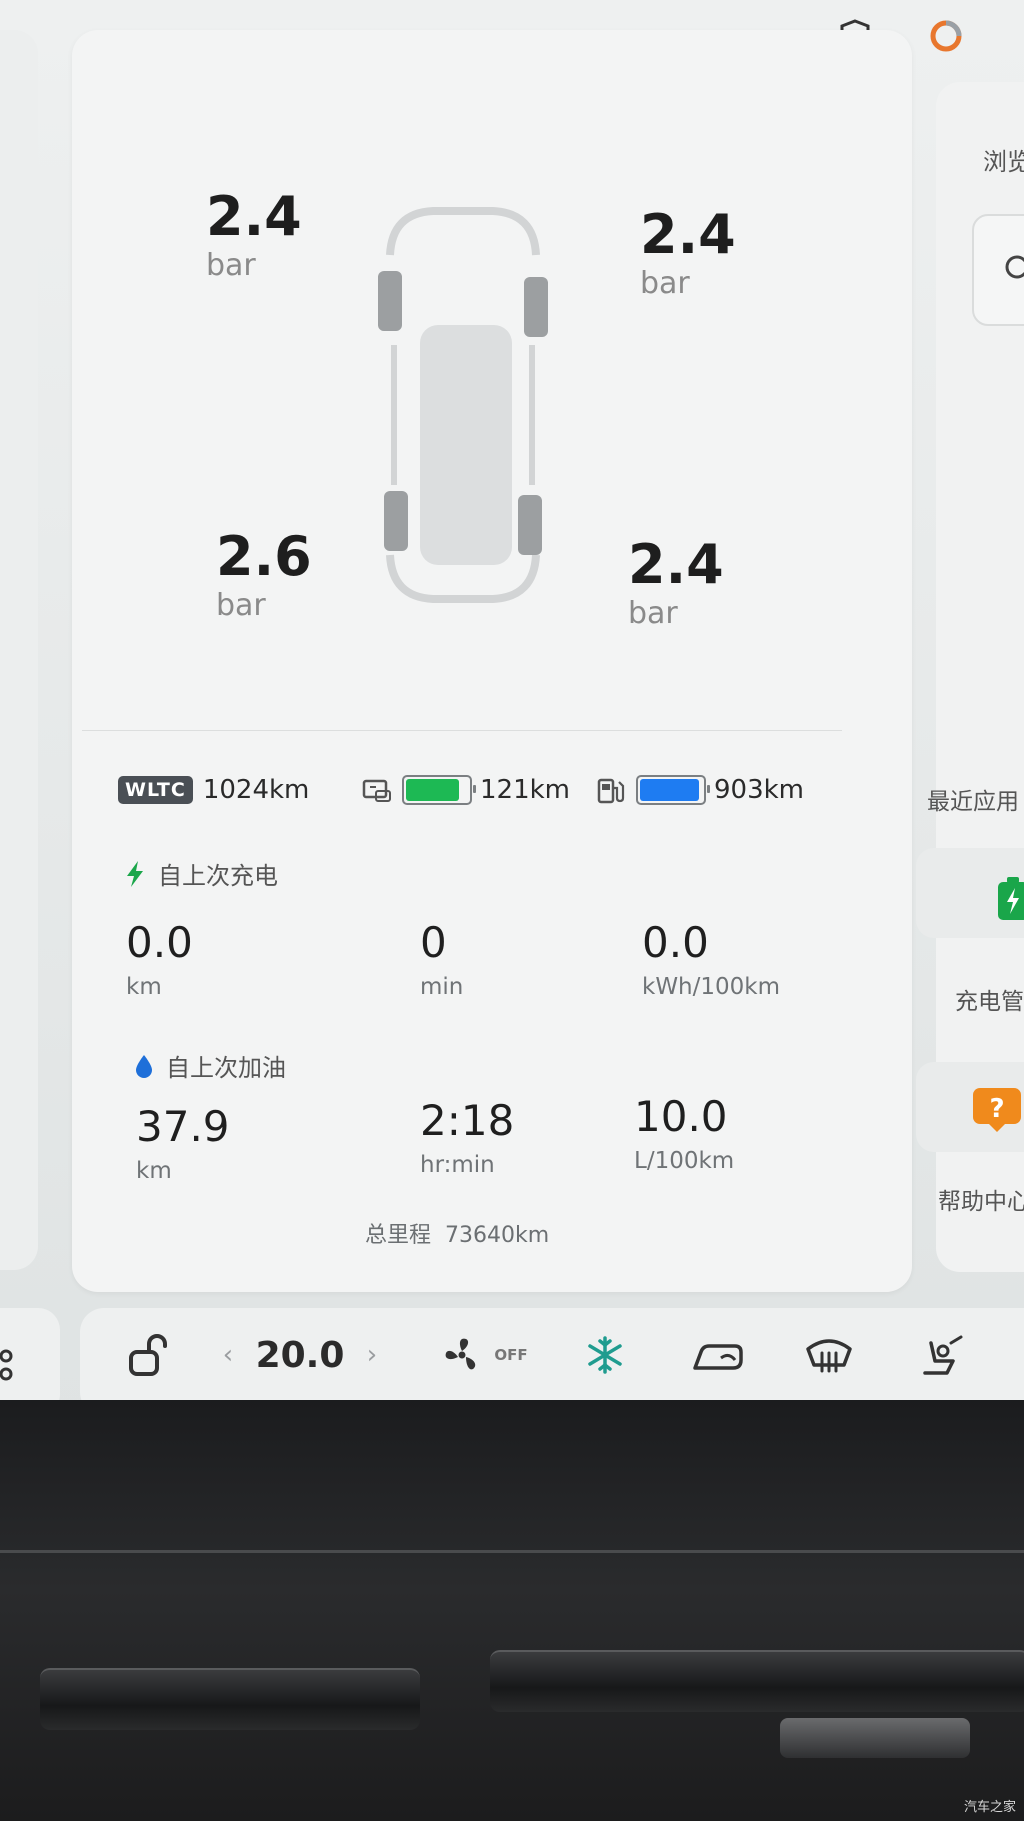  I want to click on help-app-tile: ?, so click(970, 1107).